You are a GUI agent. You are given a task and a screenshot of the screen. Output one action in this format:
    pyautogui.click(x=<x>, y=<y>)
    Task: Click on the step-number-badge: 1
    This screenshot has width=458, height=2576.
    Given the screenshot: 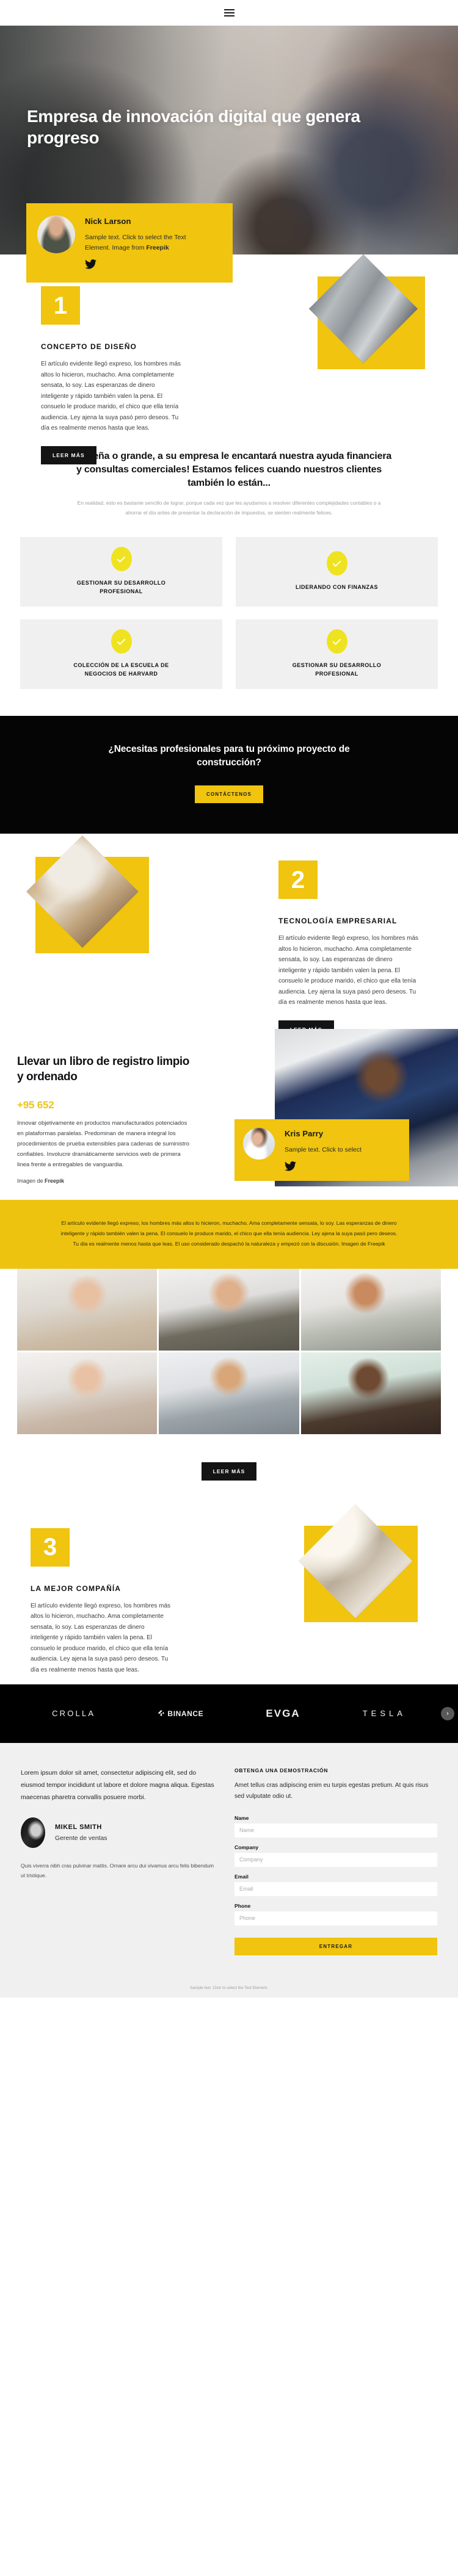 What is the action you would take?
    pyautogui.click(x=60, y=305)
    